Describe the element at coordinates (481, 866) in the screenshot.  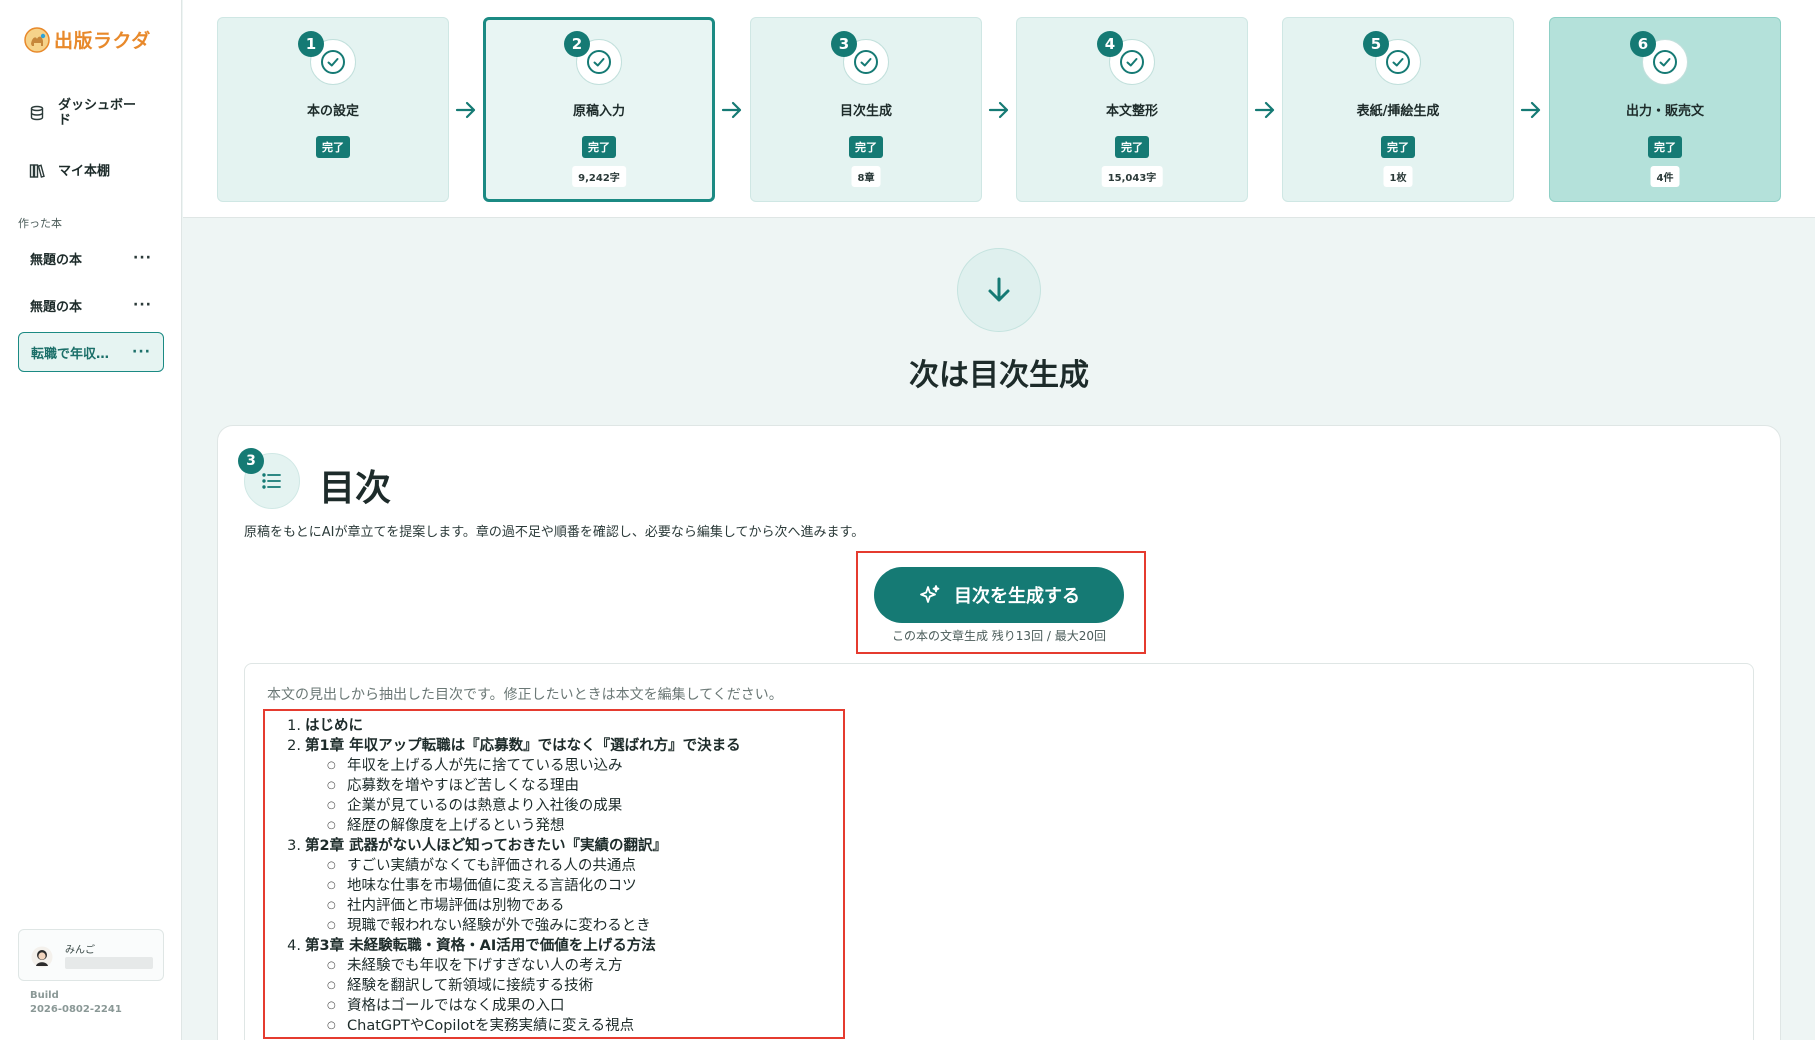
I see `toc-section: ○ すごい実績がなくても評価される人の共通点` at that location.